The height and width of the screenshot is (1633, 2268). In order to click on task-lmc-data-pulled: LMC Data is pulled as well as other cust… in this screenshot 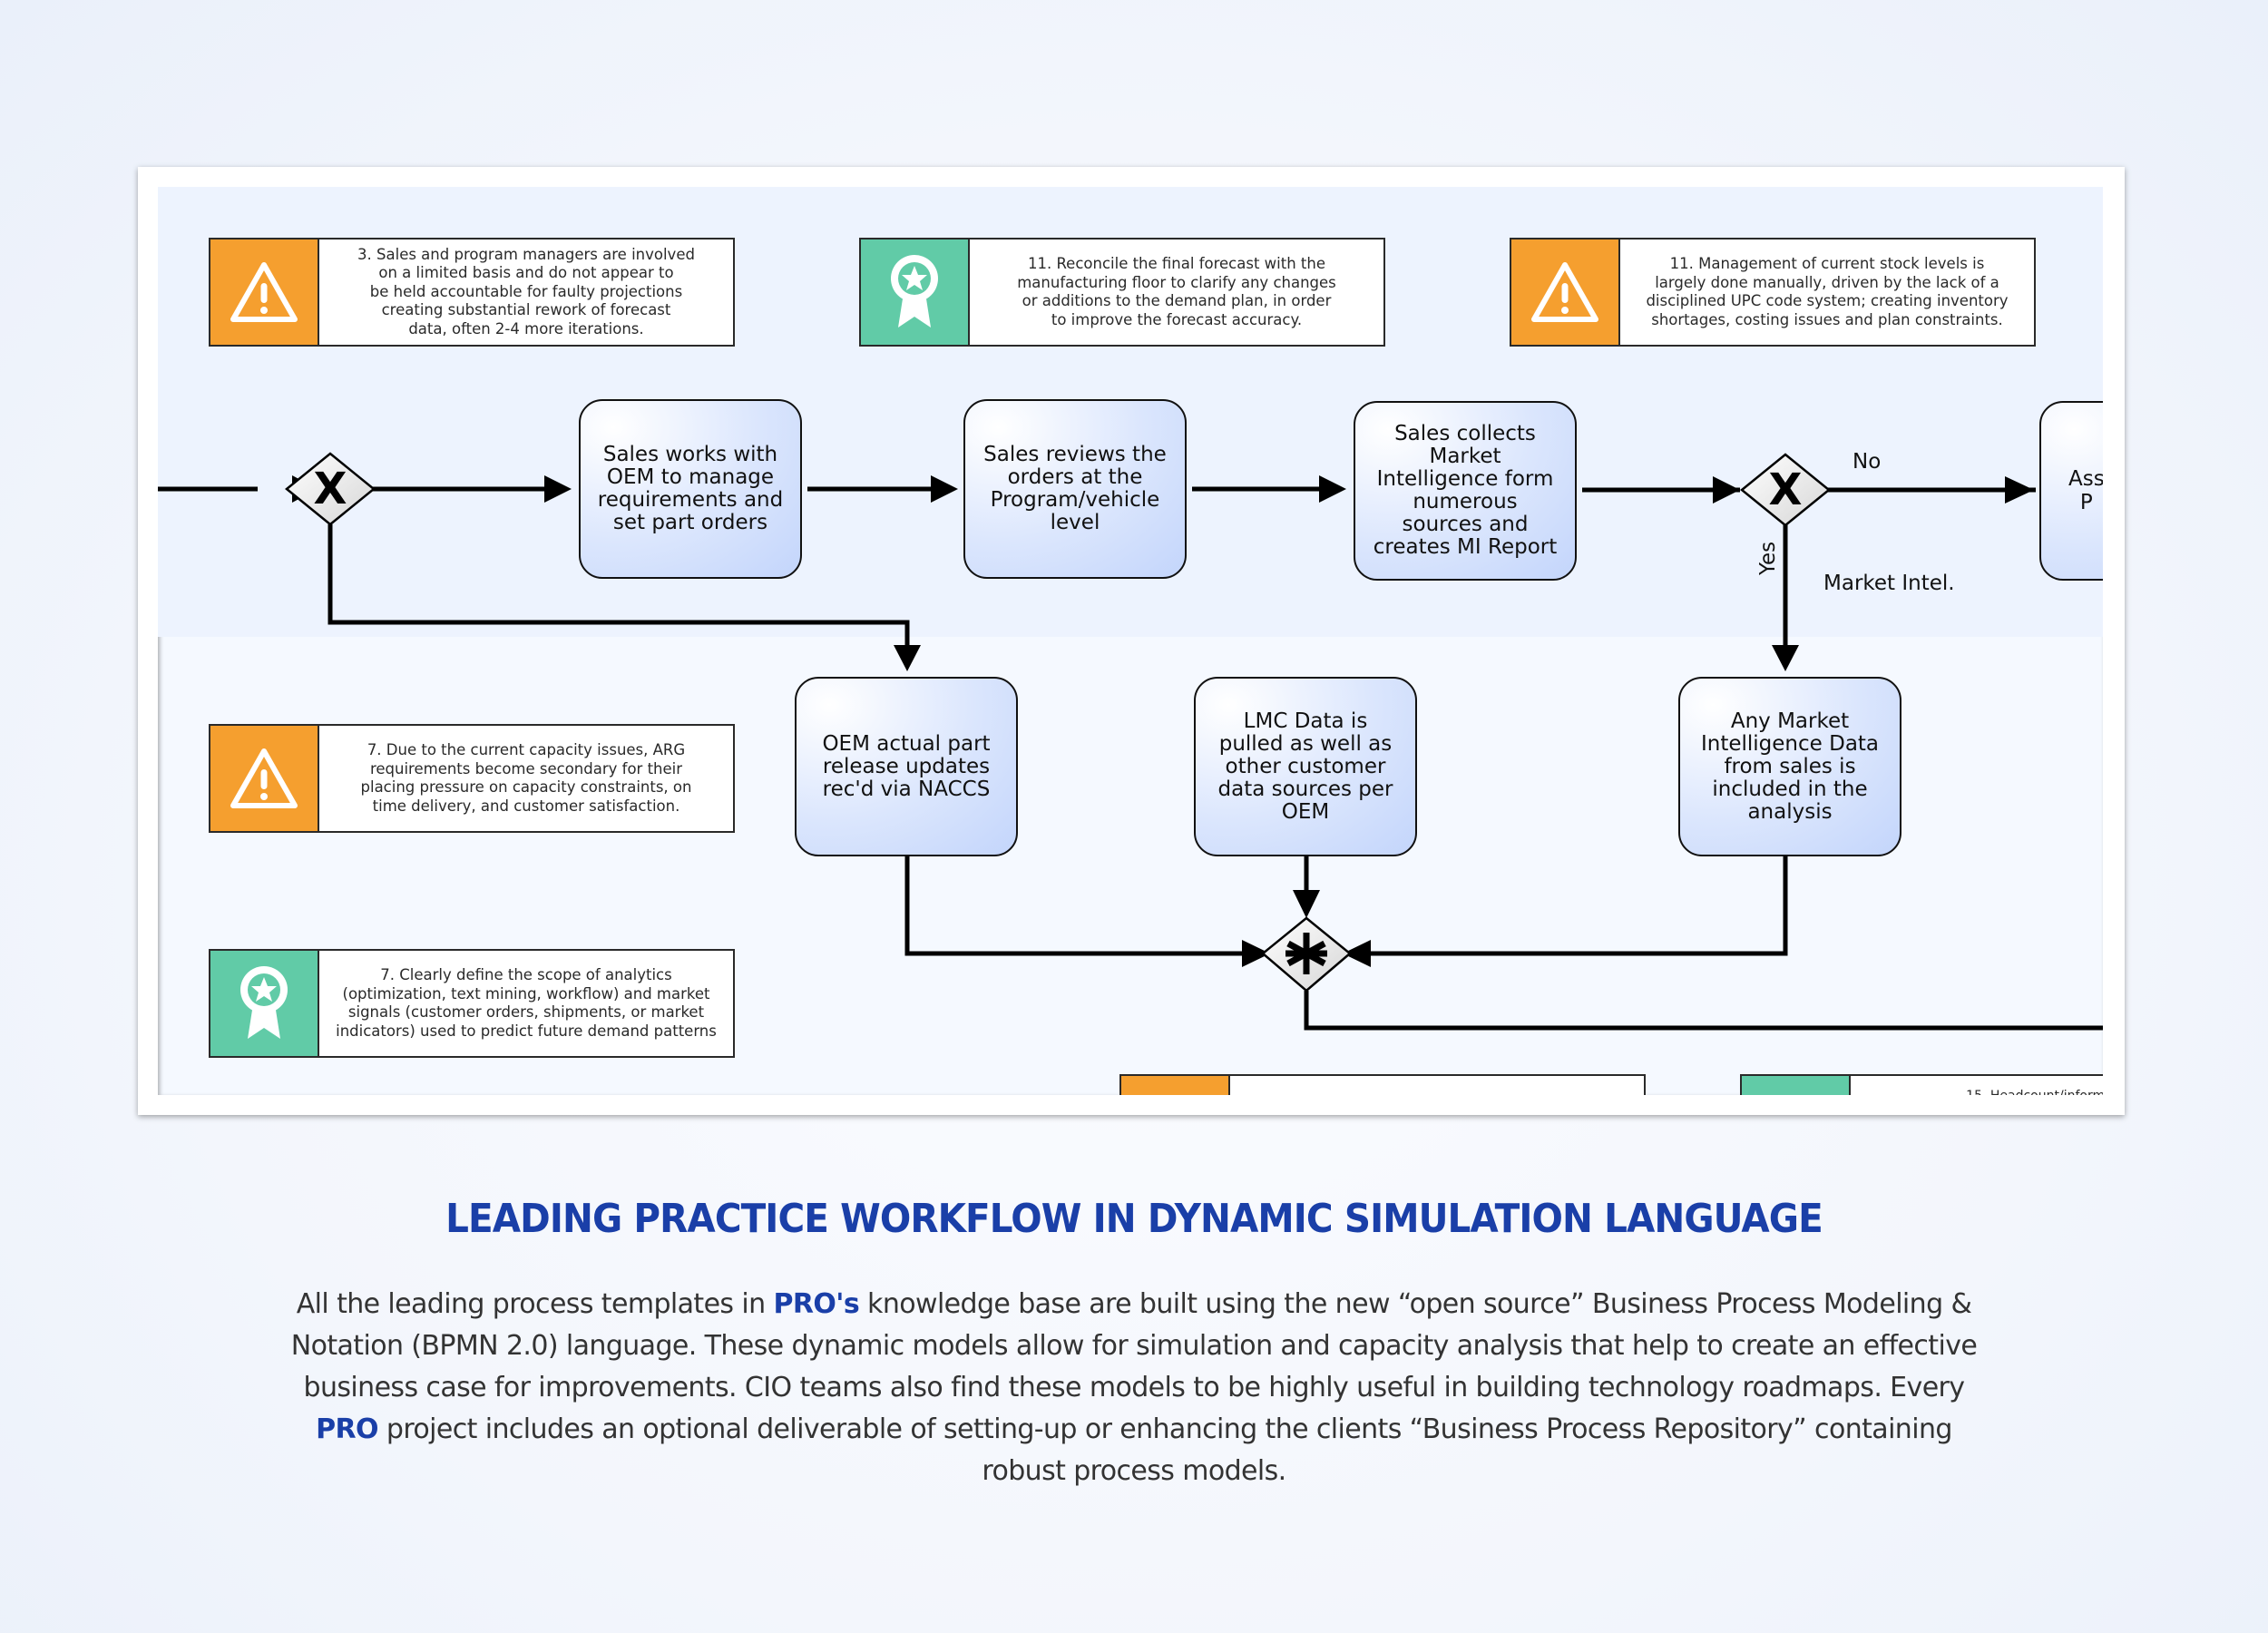, I will do `click(1306, 766)`.